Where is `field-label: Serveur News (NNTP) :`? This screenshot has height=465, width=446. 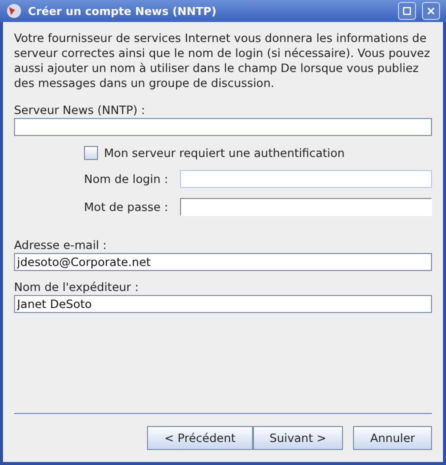
field-label: Serveur News (NNTP) : is located at coordinates (80, 110).